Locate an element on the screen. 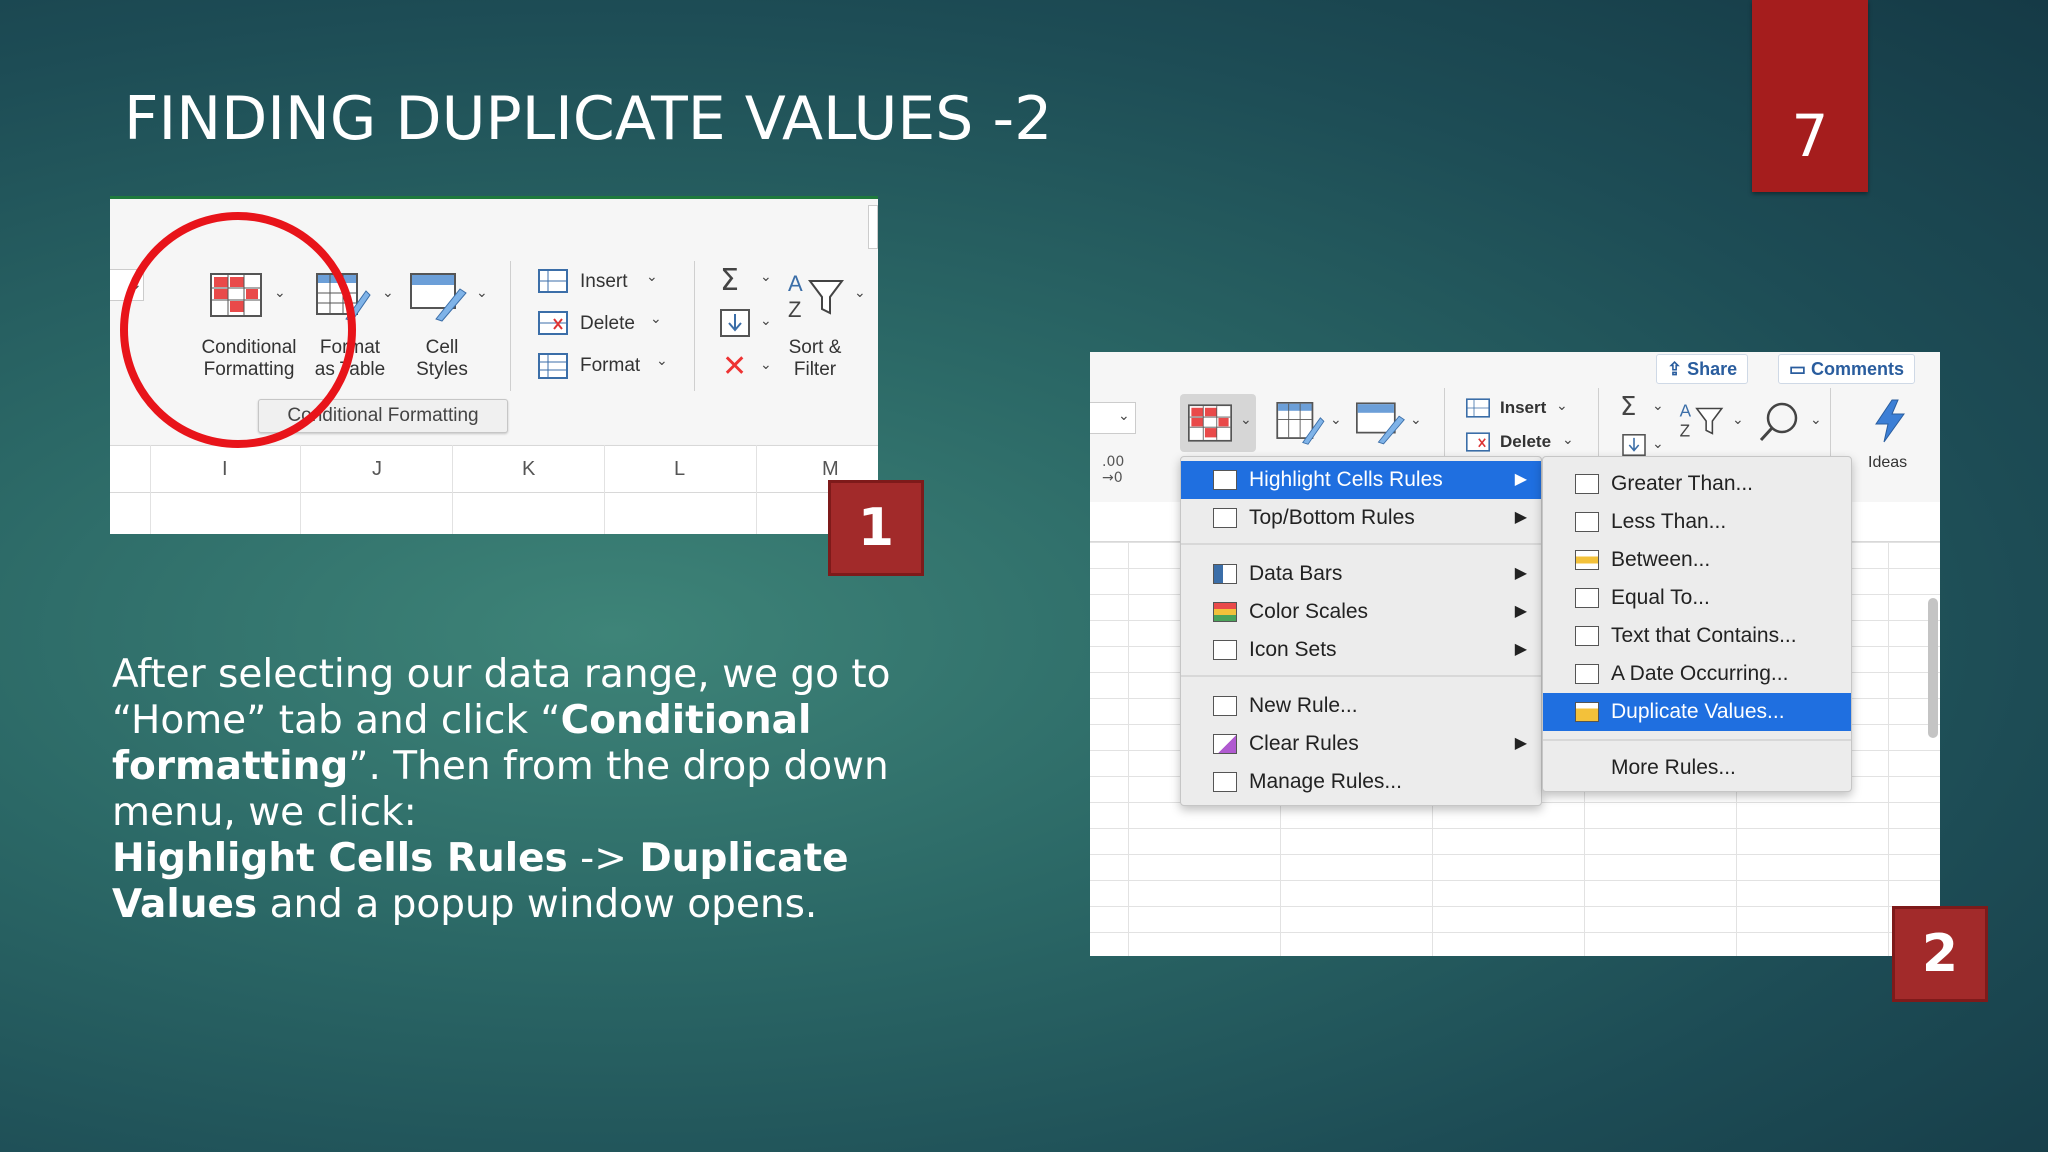  highlight-cells-icon is located at coordinates (1225, 480).